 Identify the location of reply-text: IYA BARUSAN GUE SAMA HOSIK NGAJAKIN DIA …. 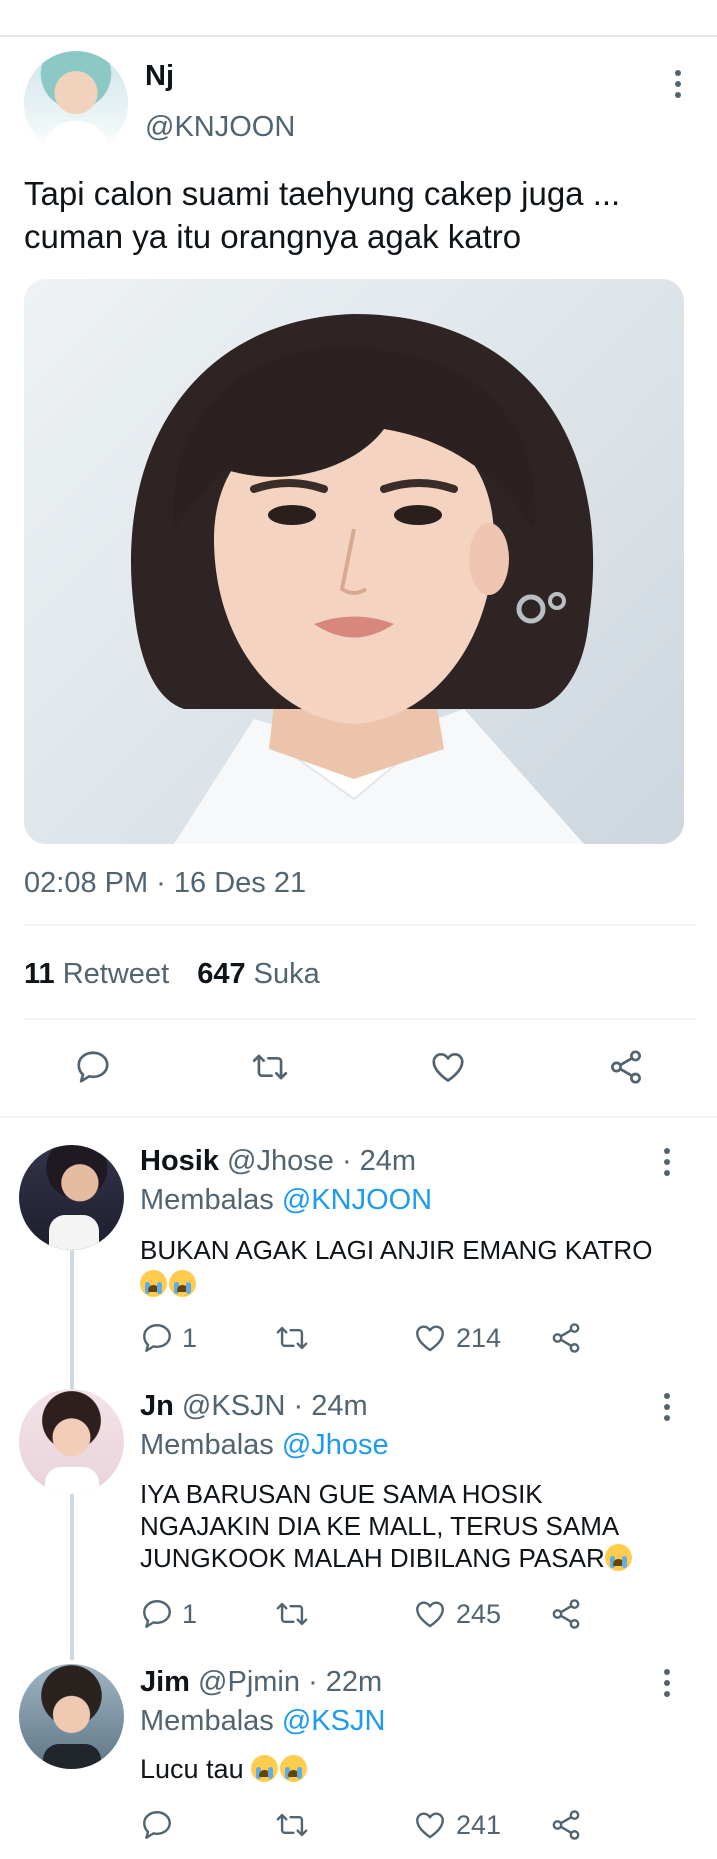
(387, 1526).